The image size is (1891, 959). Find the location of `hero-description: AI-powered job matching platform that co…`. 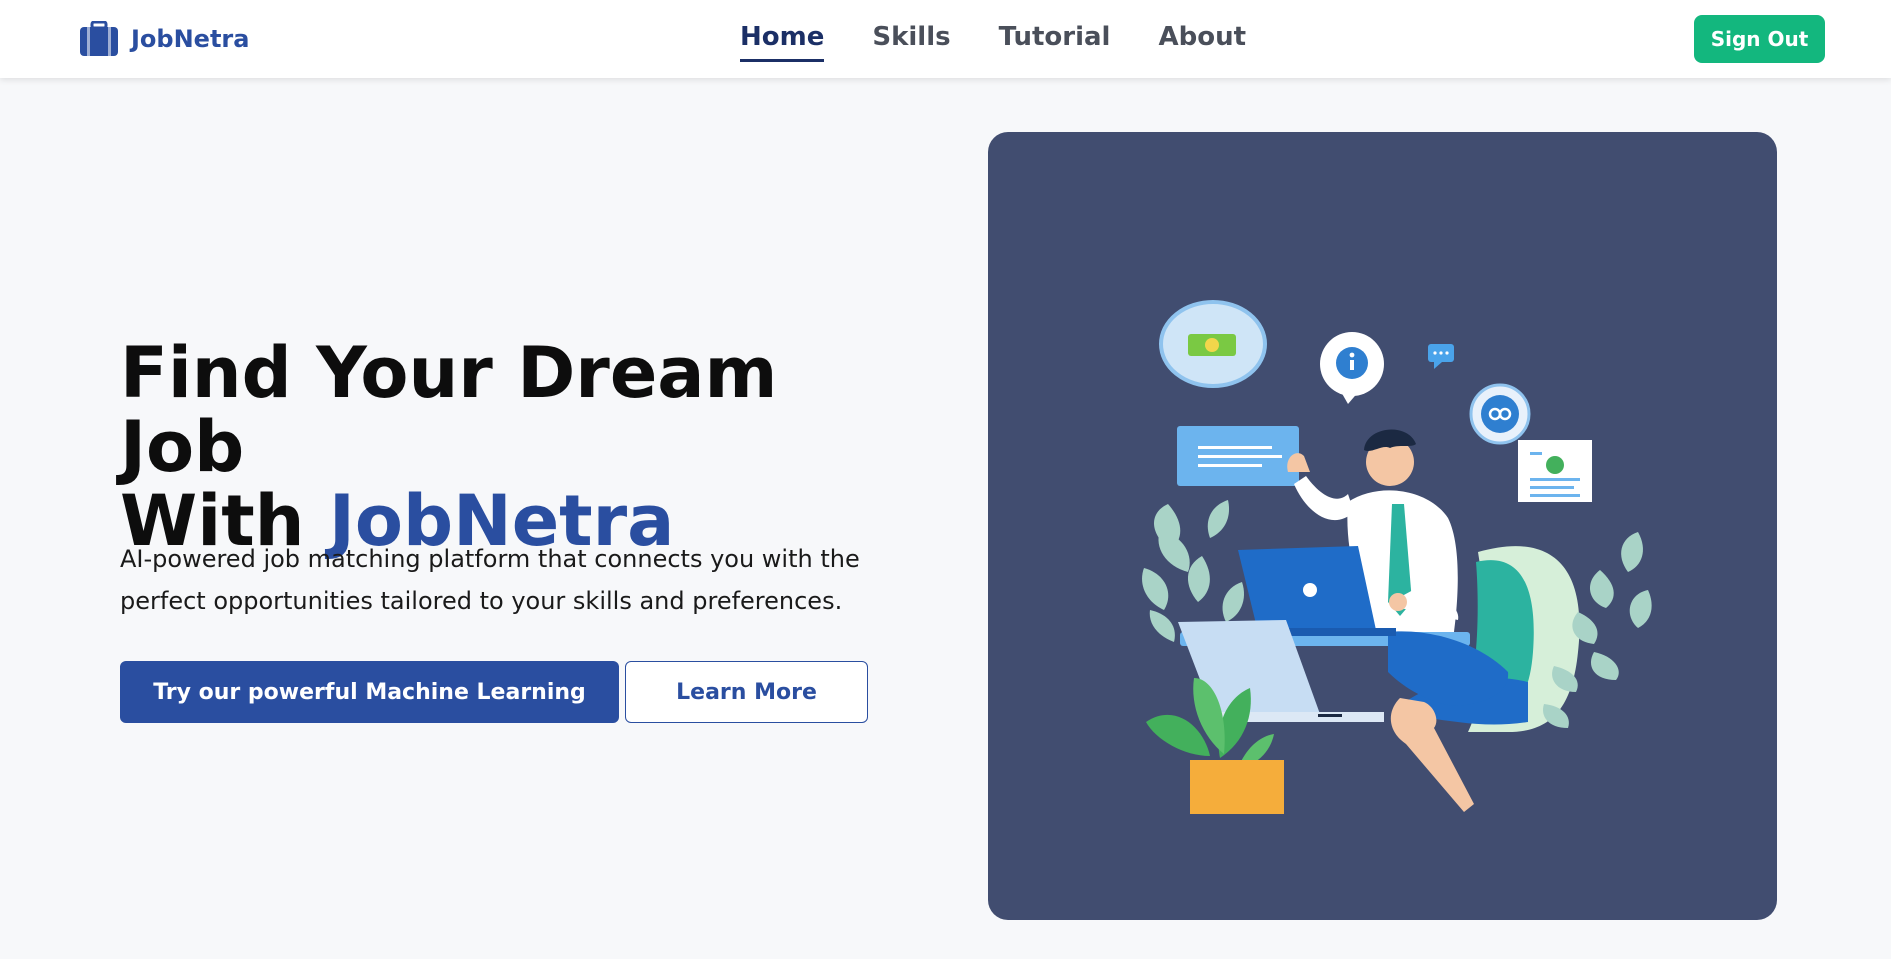

hero-description: AI-powered job matching platform that co… is located at coordinates (490, 580).